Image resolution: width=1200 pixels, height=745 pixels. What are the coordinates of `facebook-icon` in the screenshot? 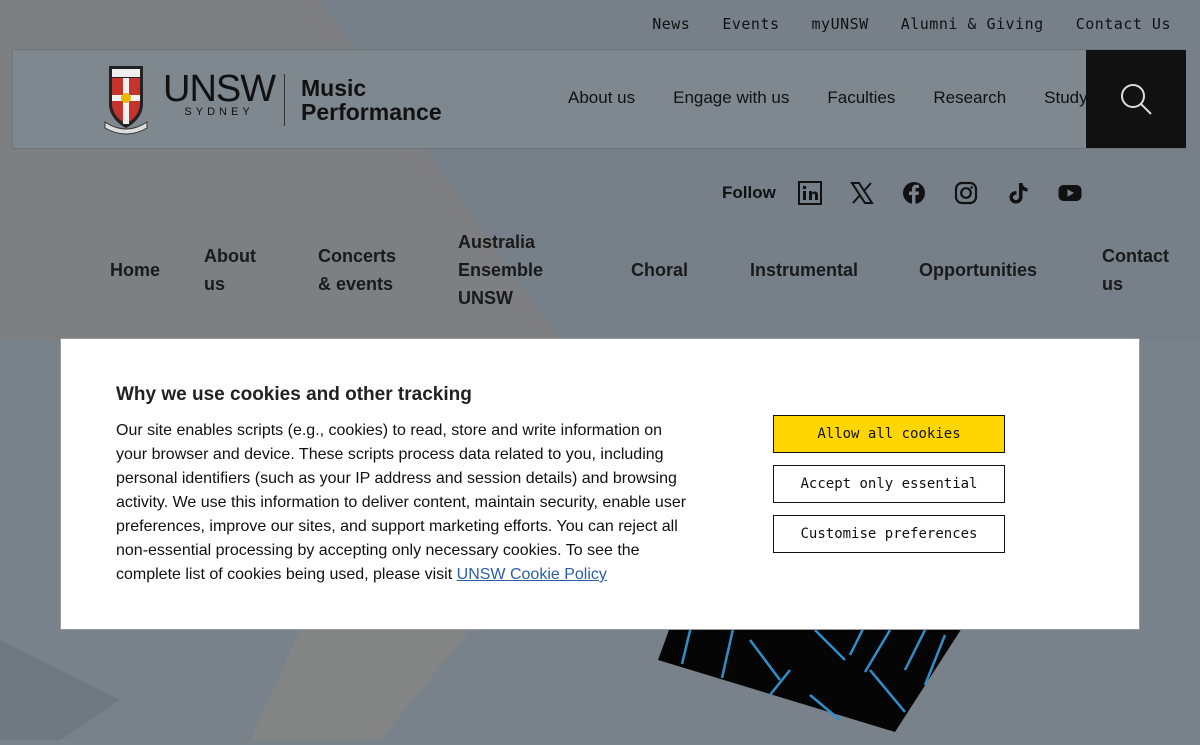 It's located at (914, 193).